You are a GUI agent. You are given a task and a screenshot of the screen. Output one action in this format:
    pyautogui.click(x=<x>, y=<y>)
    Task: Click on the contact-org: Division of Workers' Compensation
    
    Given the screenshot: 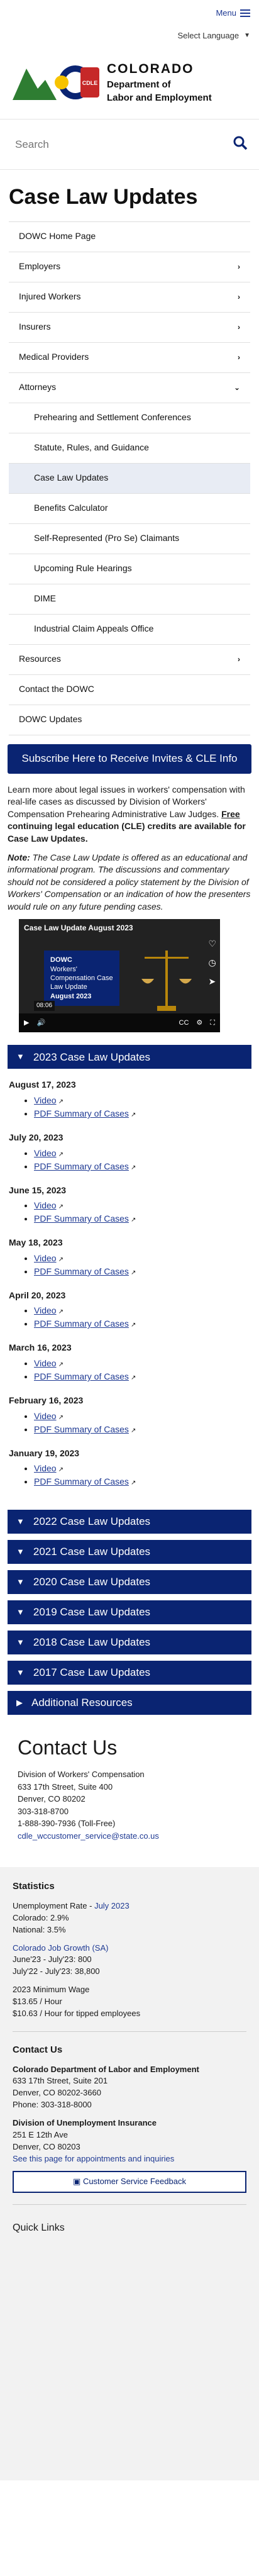 What is the action you would take?
    pyautogui.click(x=81, y=1775)
    